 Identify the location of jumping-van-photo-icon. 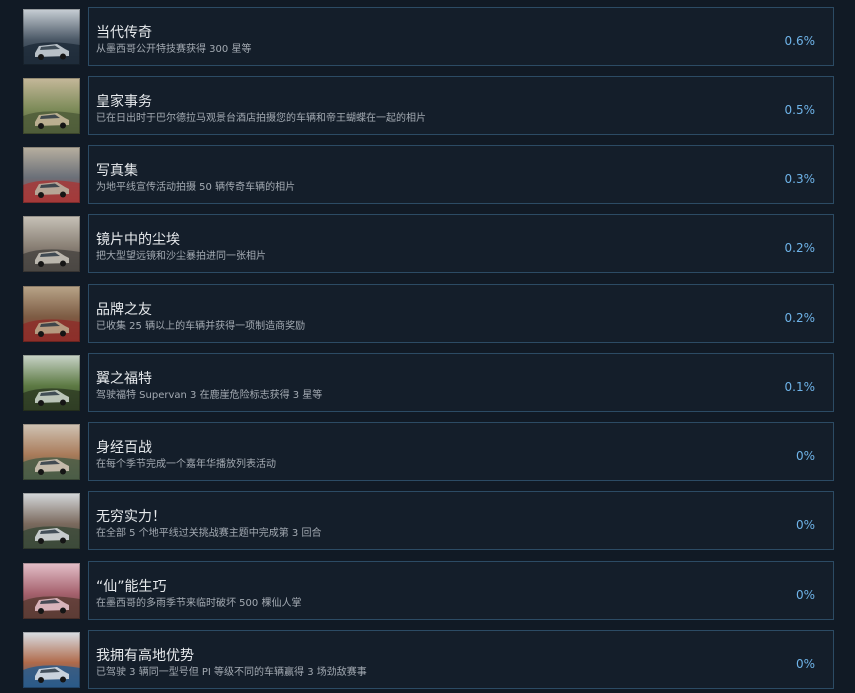
(51, 383).